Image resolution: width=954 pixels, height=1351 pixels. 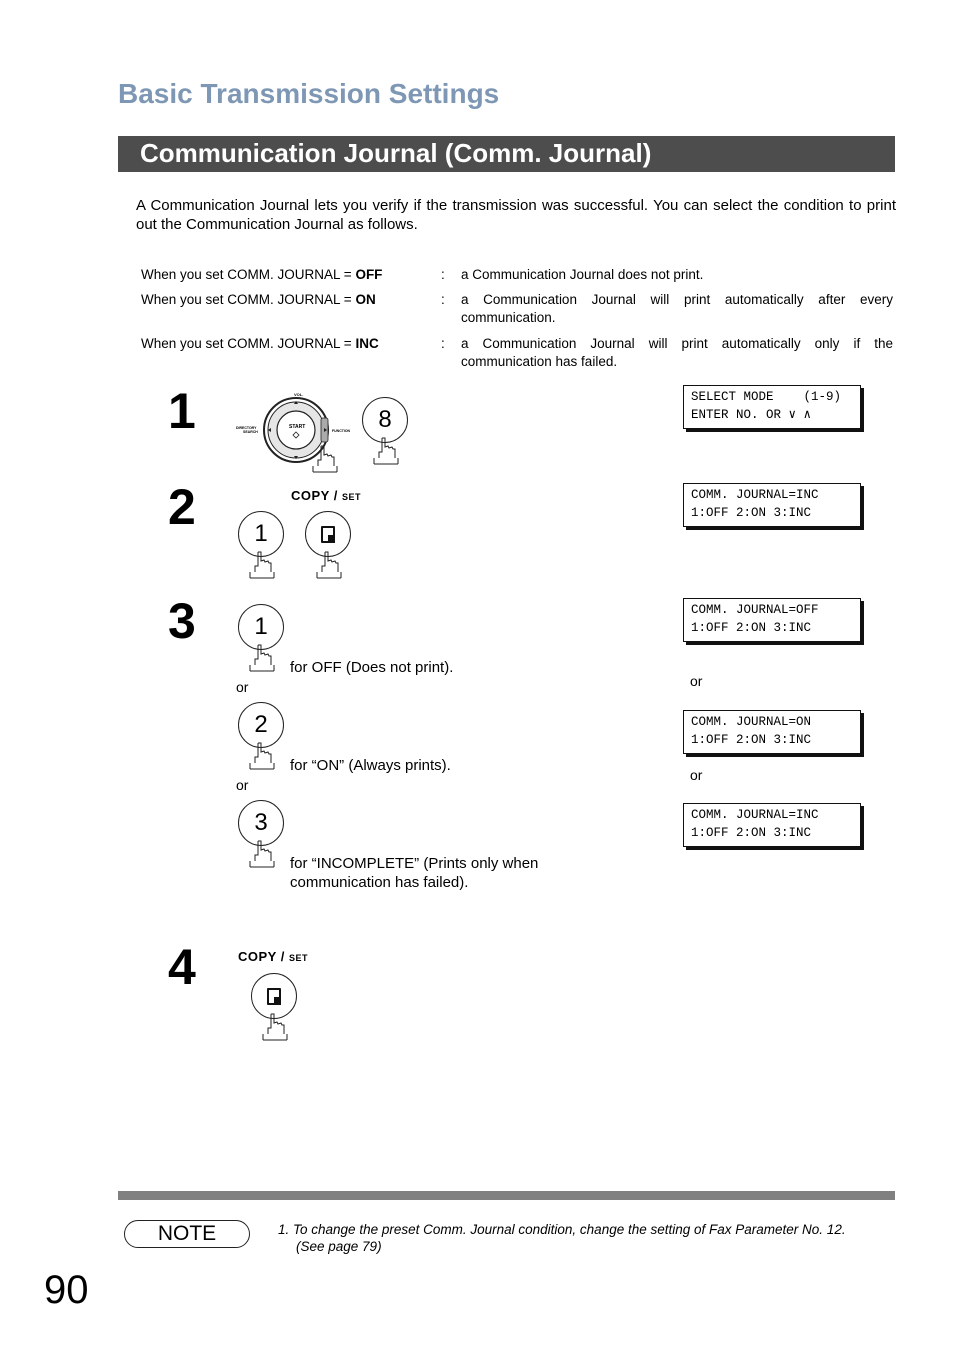 What do you see at coordinates (372, 667) in the screenshot?
I see `option-off-text: for OFF (Does not print).` at bounding box center [372, 667].